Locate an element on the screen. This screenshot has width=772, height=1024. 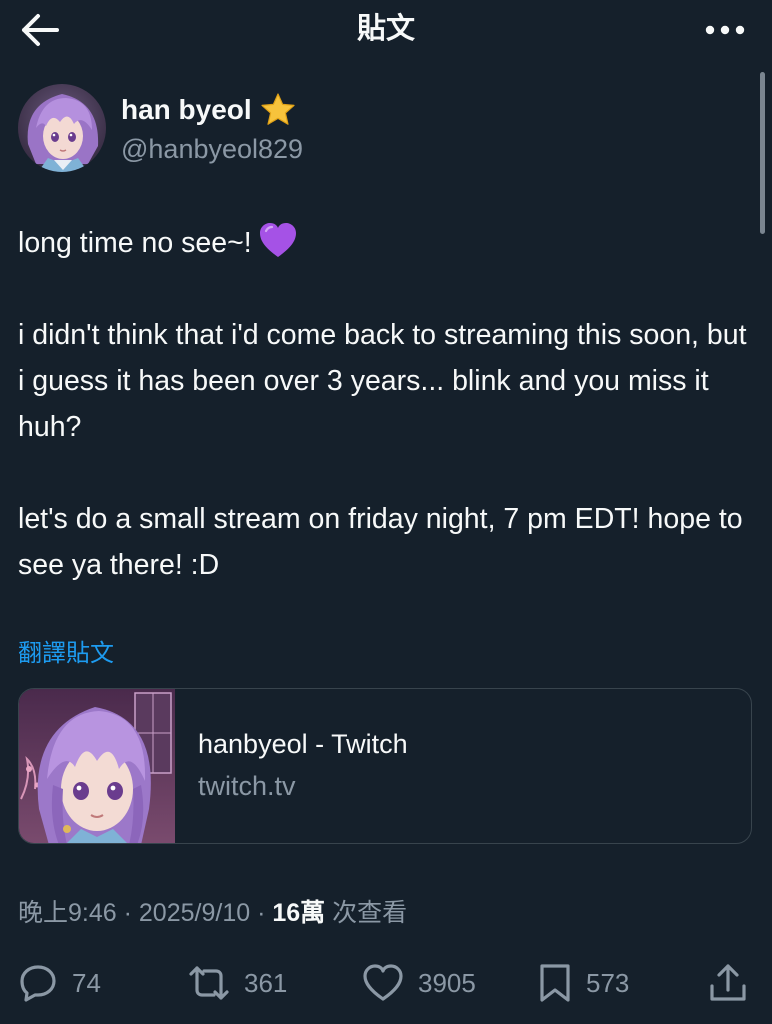
like-button: 3905 is located at coordinates (419, 983).